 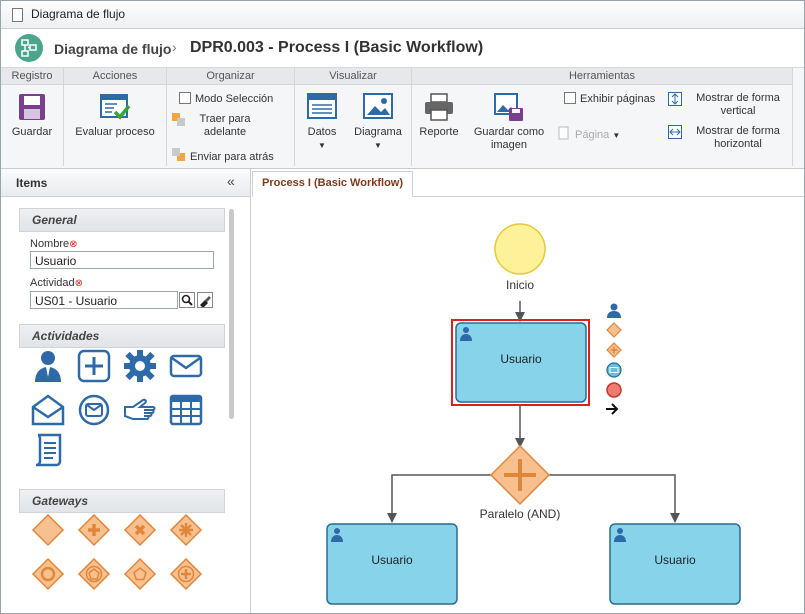 I want to click on title-bar: Diagrama de flujo, so click(x=402, y=15).